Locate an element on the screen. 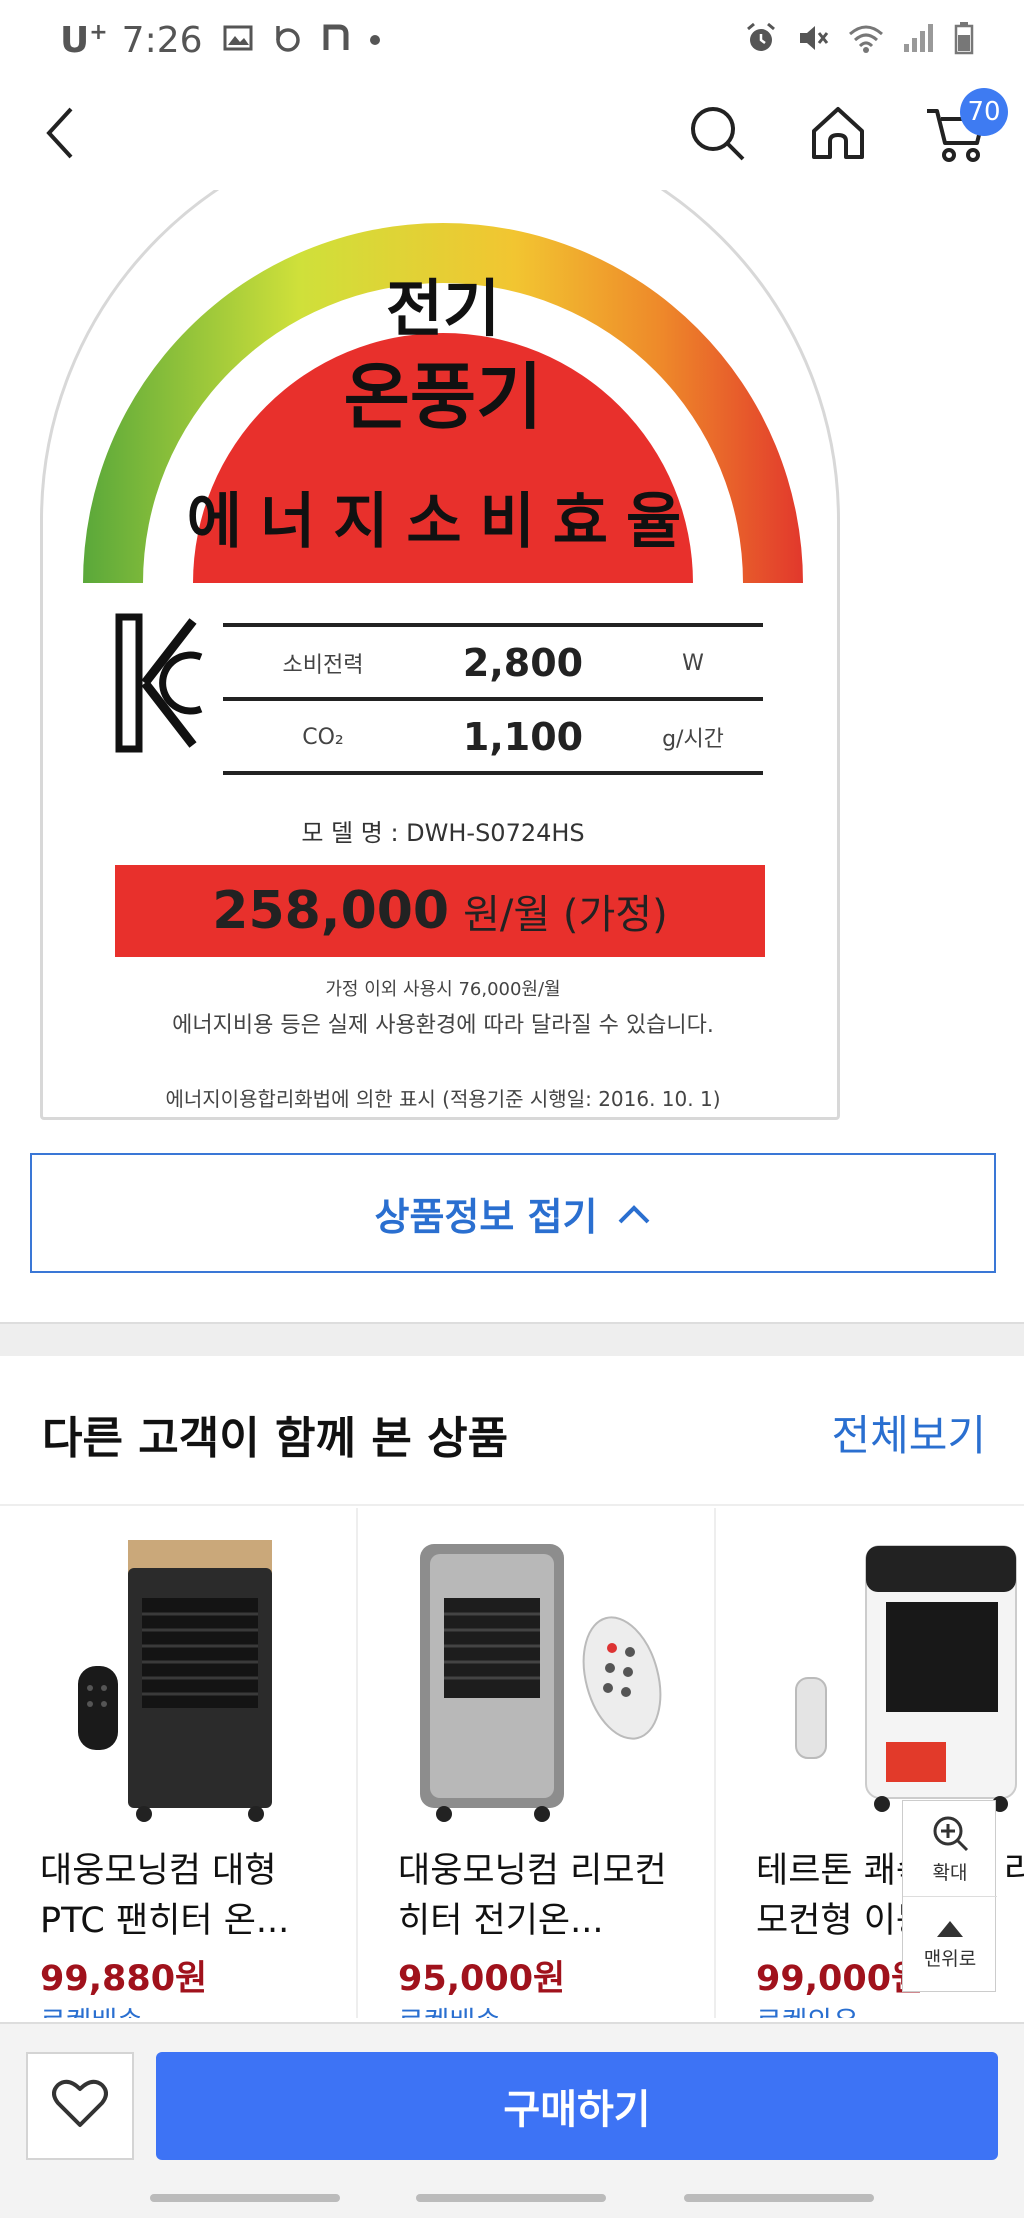 The width and height of the screenshot is (1024, 2218). rocket-wow-badge: 로켓와우 is located at coordinates (807, 2009).